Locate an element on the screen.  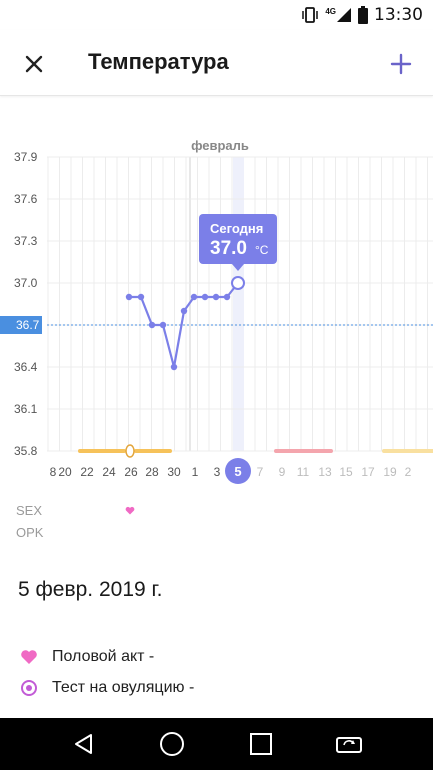
x-tick-label: 8 is located at coordinates (53, 472).